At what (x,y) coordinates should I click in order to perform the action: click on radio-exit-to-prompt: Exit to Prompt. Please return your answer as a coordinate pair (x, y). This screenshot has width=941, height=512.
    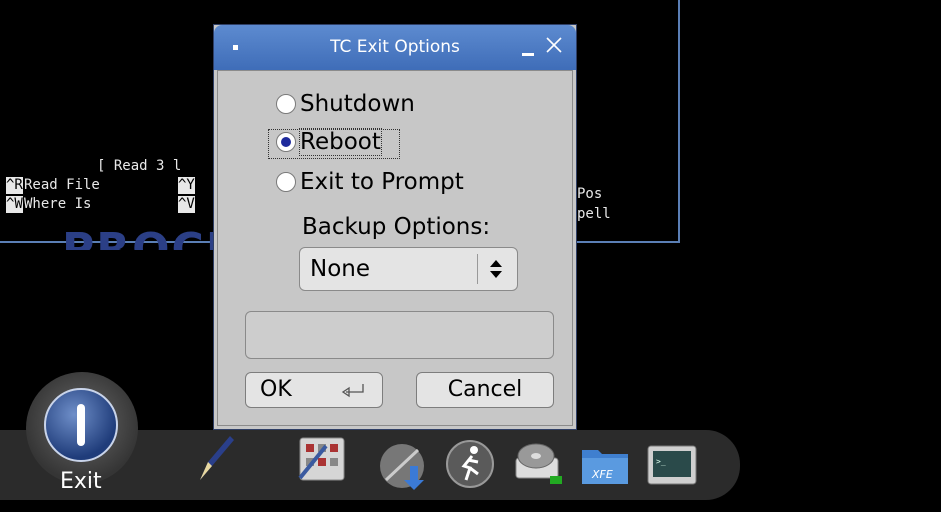
    Looking at the image, I should click on (370, 182).